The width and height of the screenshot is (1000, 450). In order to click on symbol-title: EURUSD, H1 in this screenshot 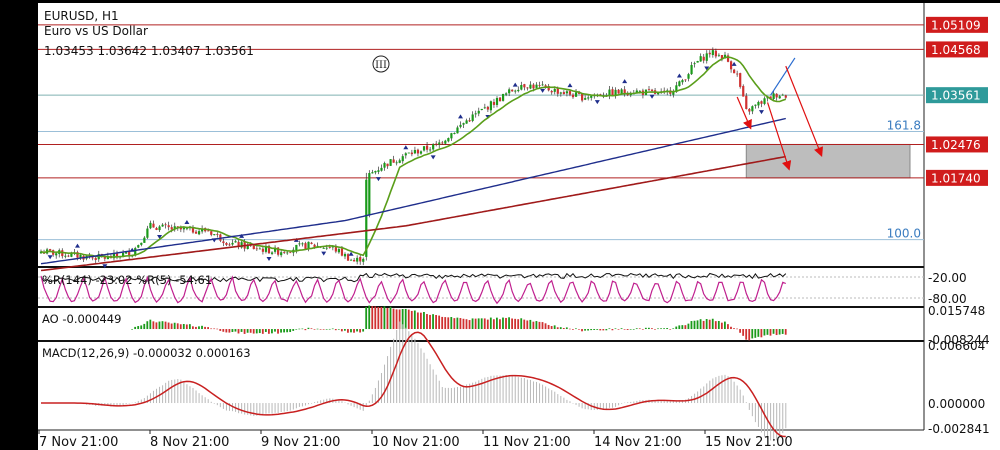, I will do `click(81, 16)`.